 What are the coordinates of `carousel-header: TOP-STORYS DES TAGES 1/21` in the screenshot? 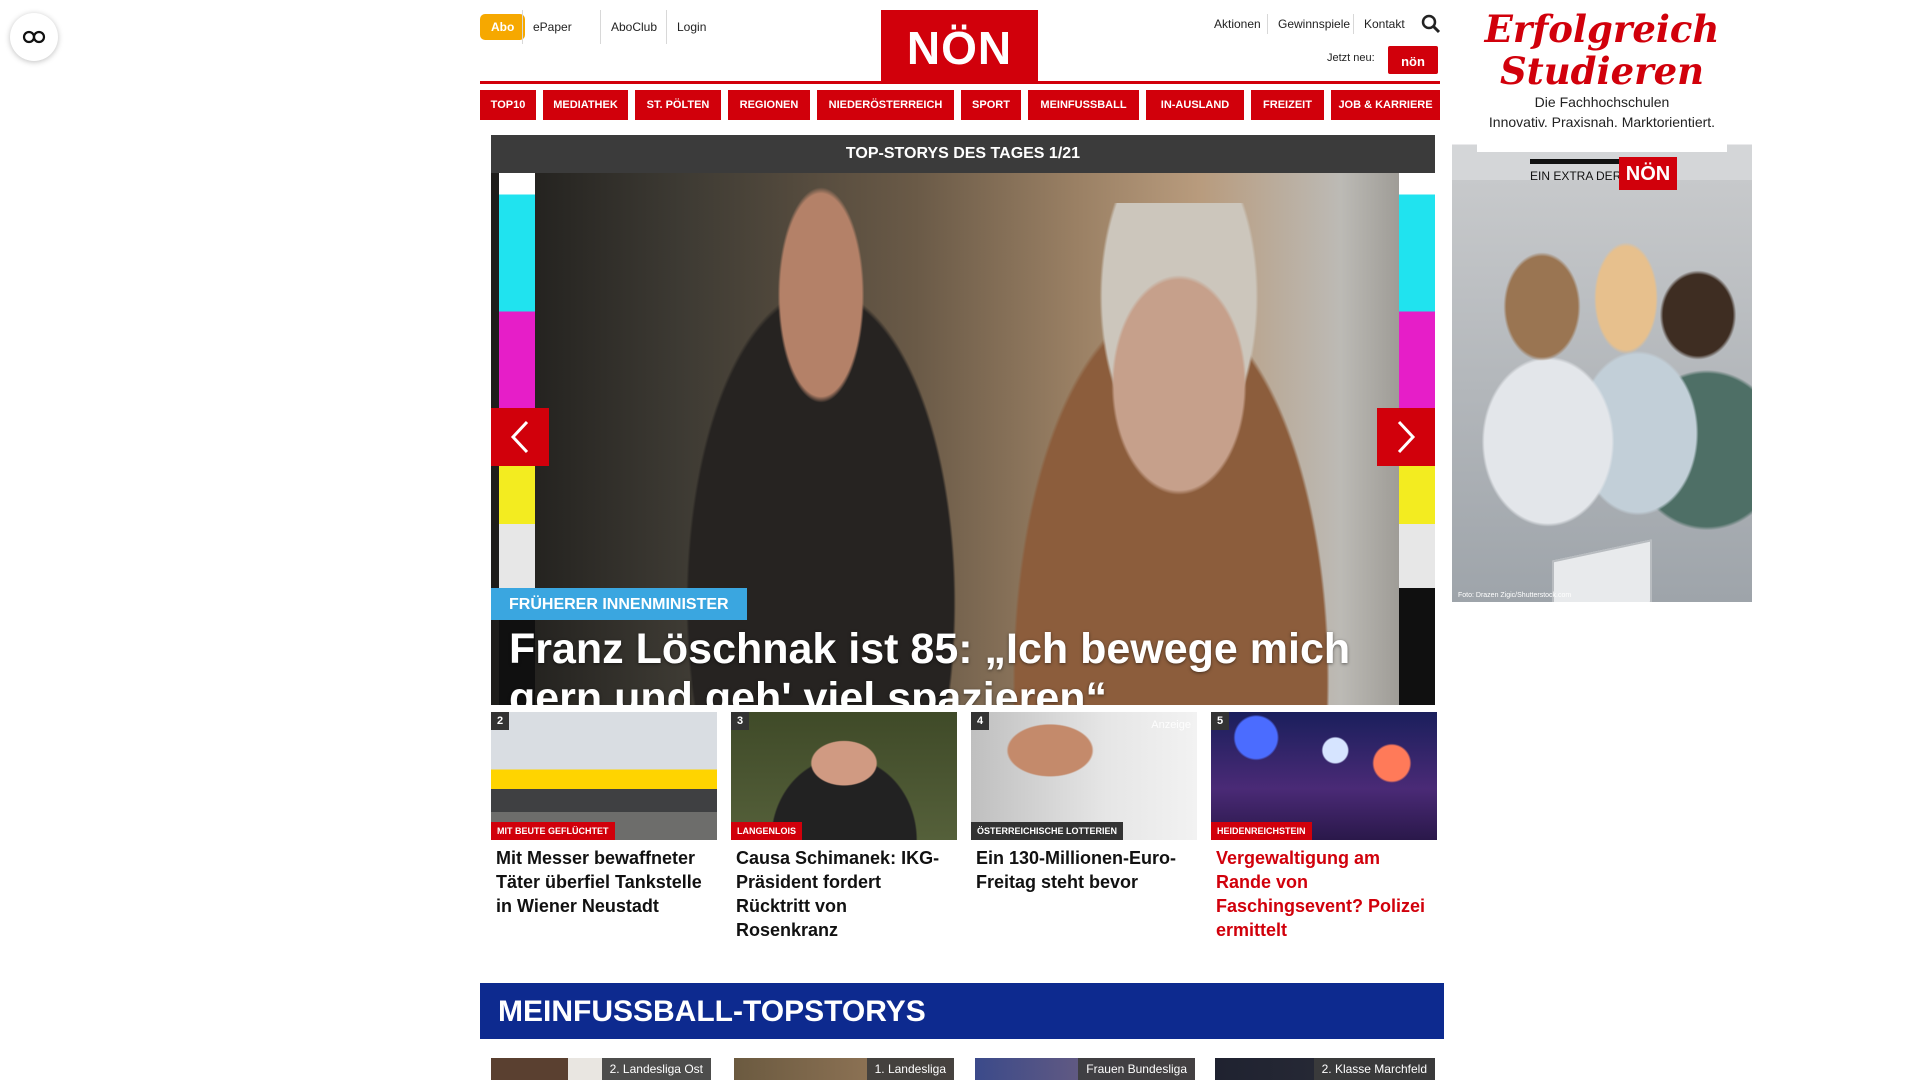 It's located at (963, 154).